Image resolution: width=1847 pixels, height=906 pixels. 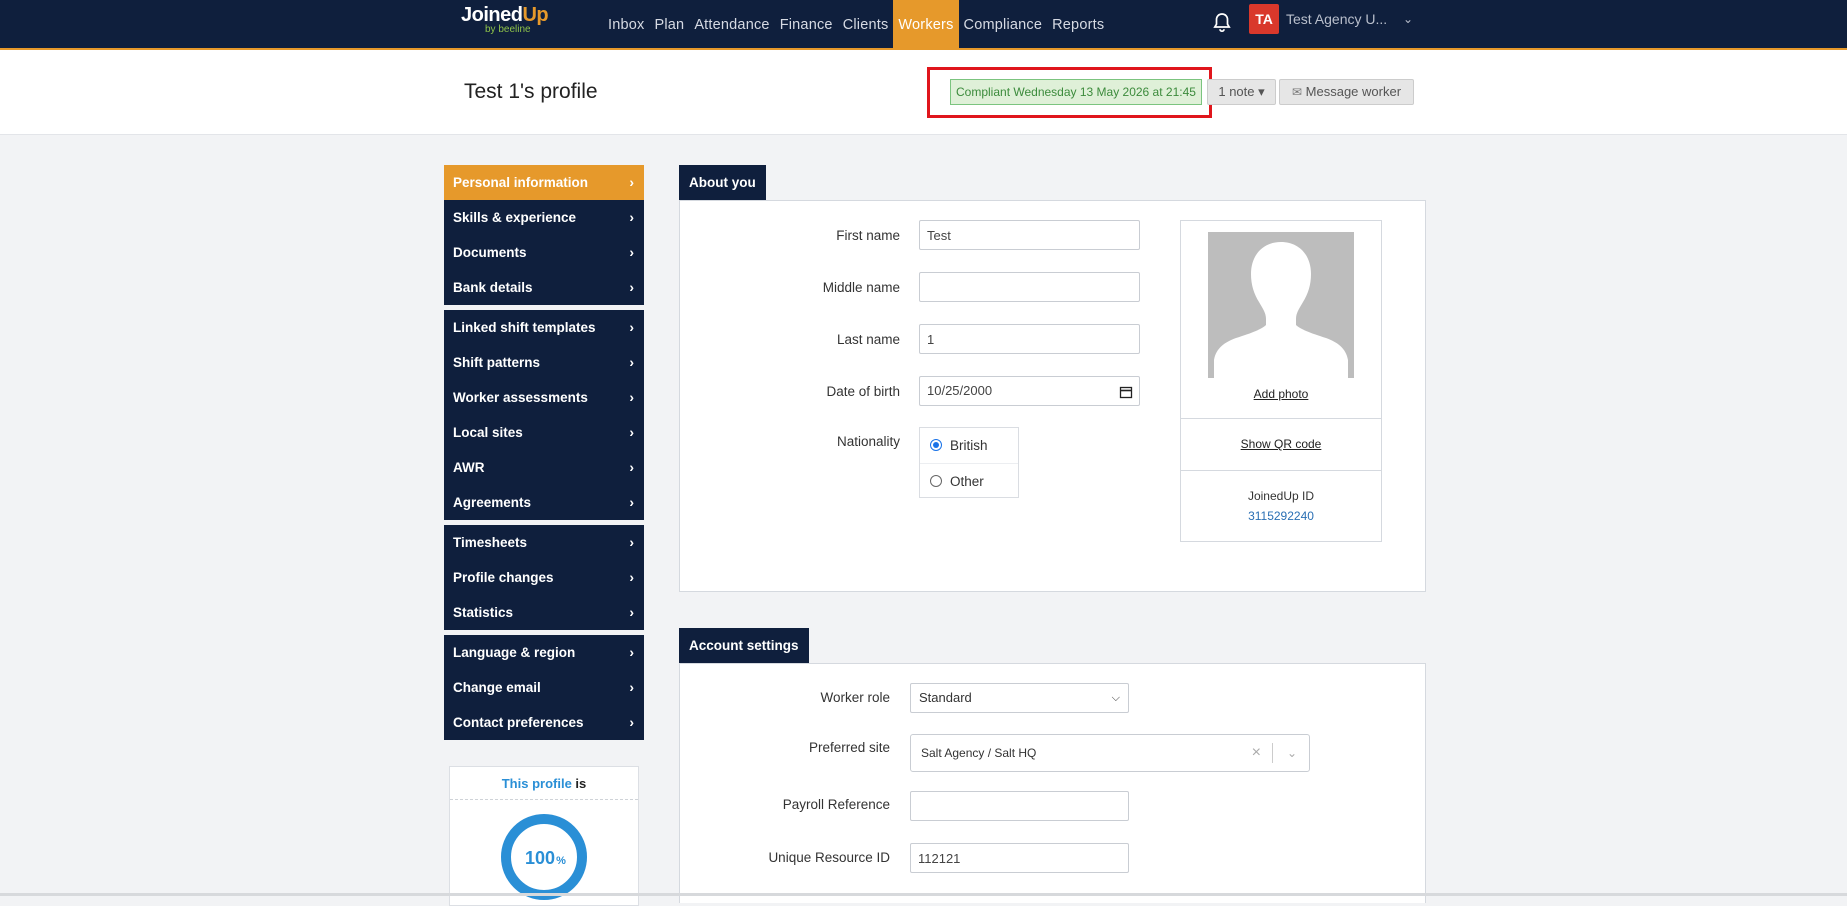 What do you see at coordinates (1353, 91) in the screenshot?
I see `message-worker-label: Message worker` at bounding box center [1353, 91].